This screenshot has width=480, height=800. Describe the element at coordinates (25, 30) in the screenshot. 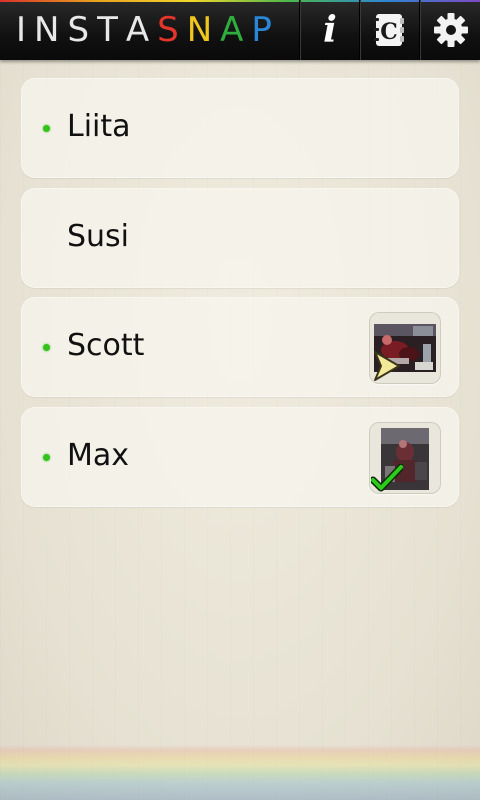

I see `logo-letter: I` at that location.